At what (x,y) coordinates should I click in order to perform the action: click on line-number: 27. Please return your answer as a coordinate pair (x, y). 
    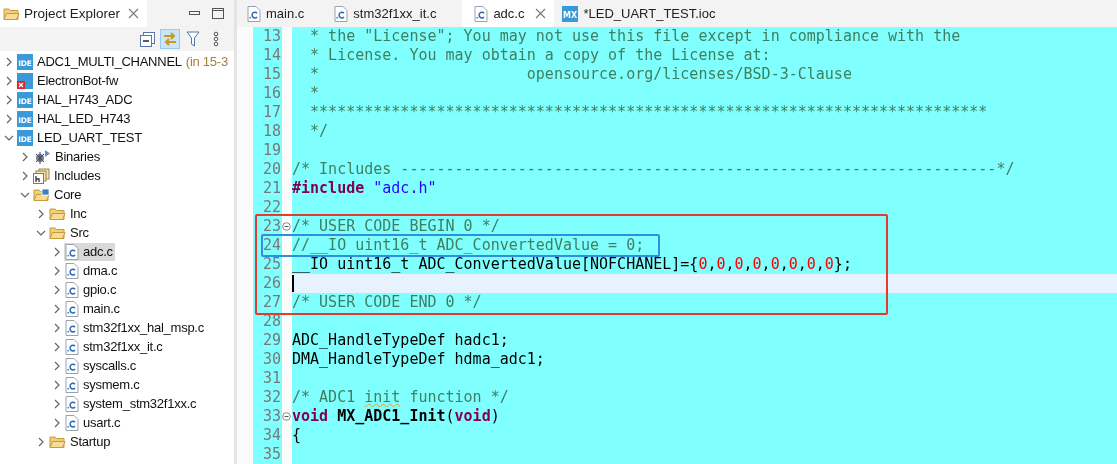
    Looking at the image, I should click on (267, 302).